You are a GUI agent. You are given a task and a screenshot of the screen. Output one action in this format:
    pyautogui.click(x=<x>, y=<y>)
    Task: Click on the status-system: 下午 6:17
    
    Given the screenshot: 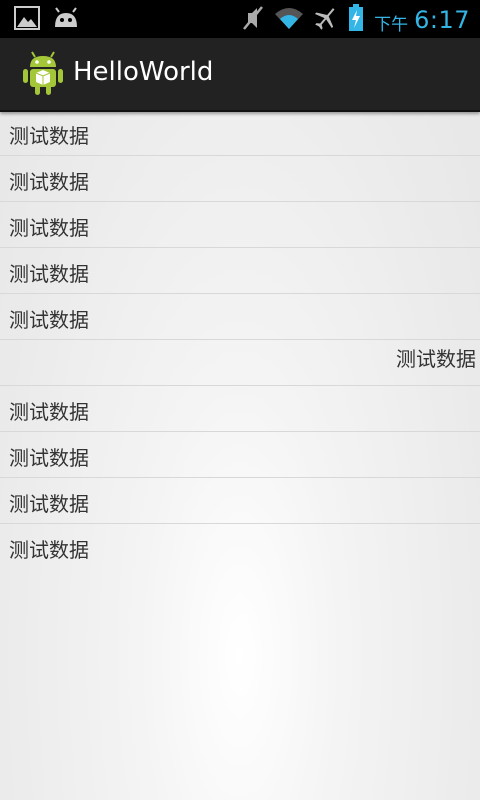 What is the action you would take?
    pyautogui.click(x=356, y=20)
    